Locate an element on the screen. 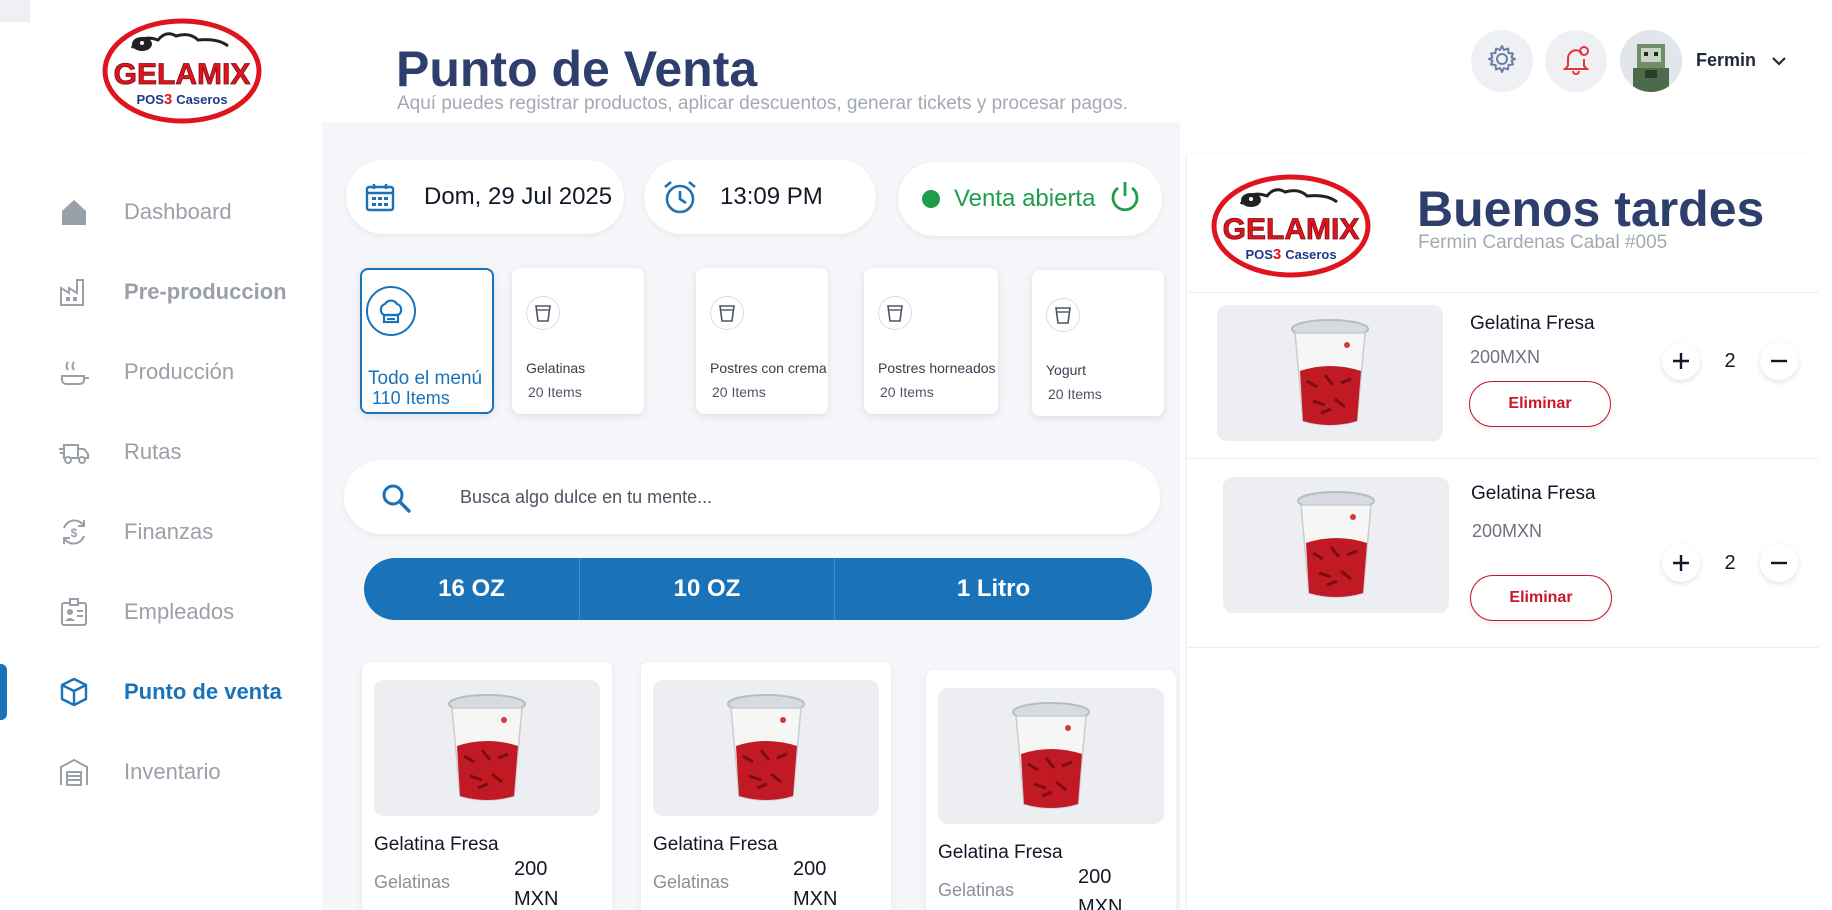 This screenshot has height=910, width=1832. page-title: Punto de Venta is located at coordinates (577, 69).